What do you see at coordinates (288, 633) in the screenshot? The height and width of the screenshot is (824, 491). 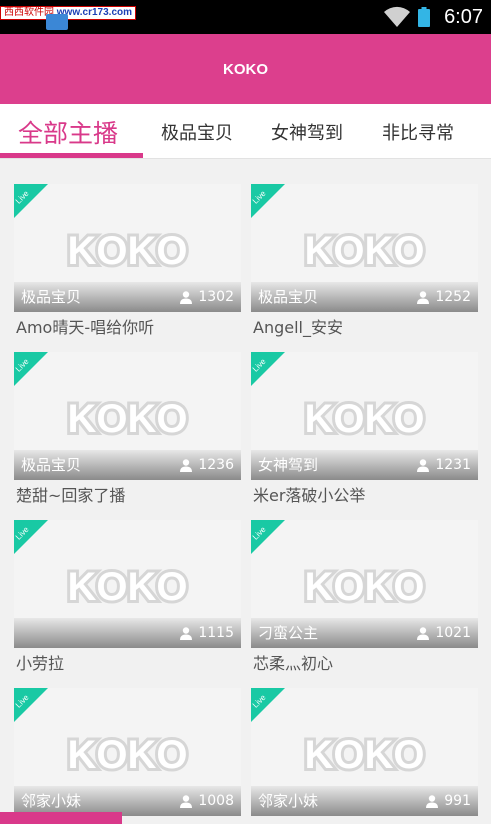 I see `stream-category: 刁蛮公主` at bounding box center [288, 633].